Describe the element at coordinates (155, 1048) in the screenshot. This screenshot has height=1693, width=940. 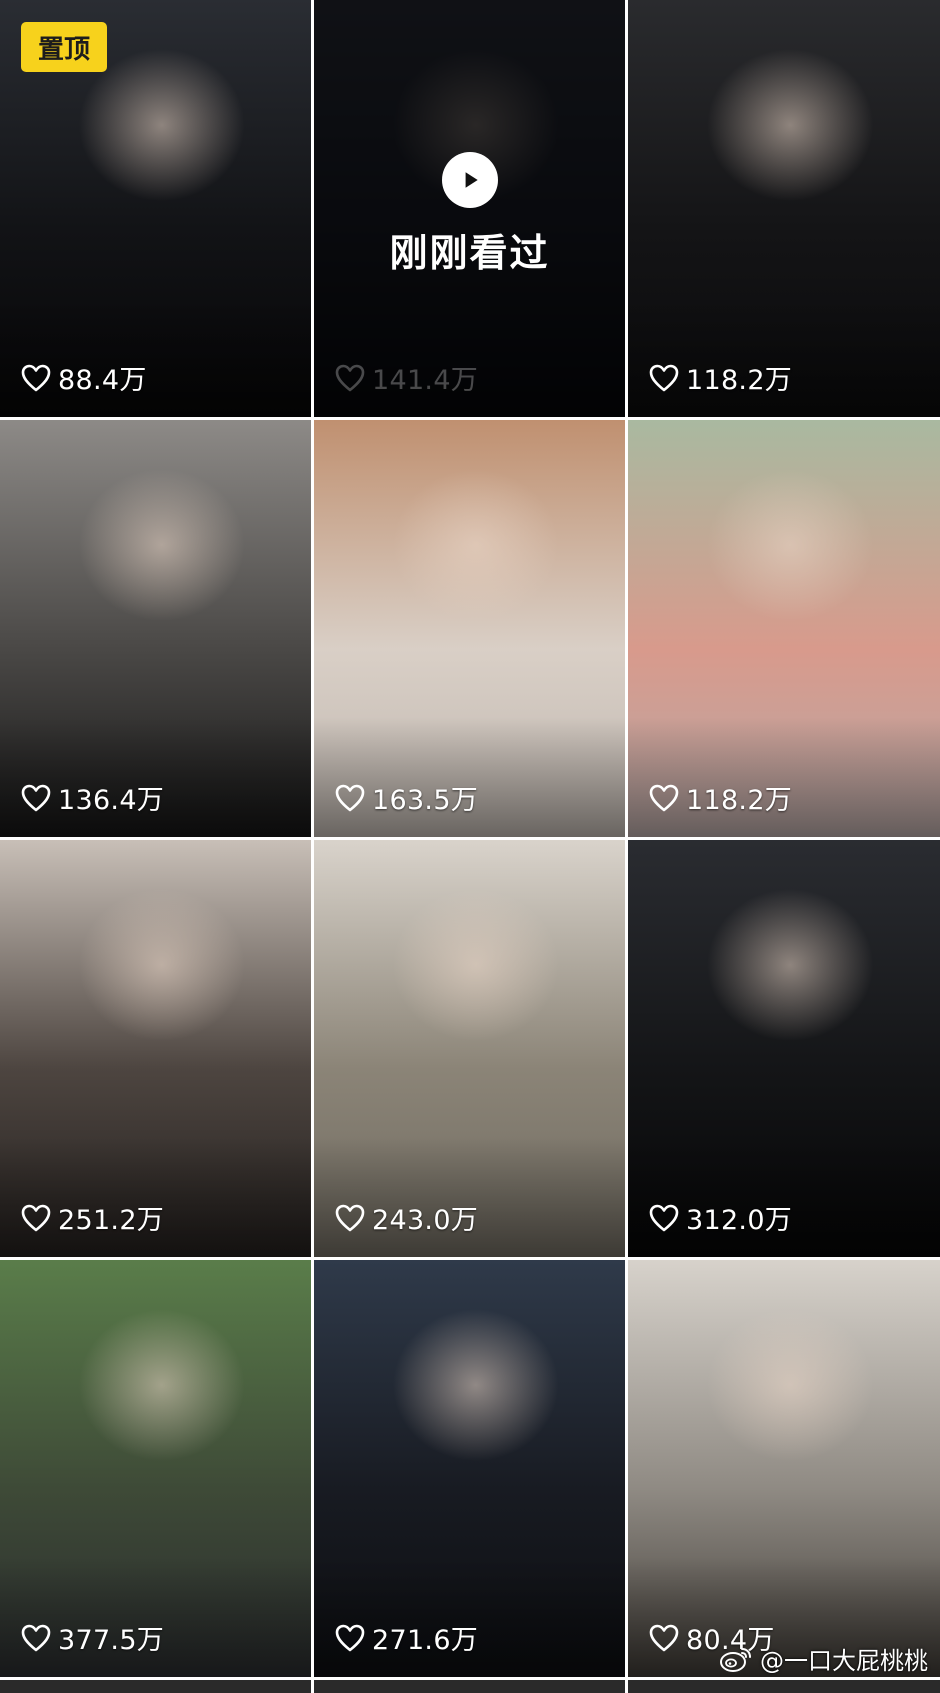
I see `video-tile: 251.2万` at that location.